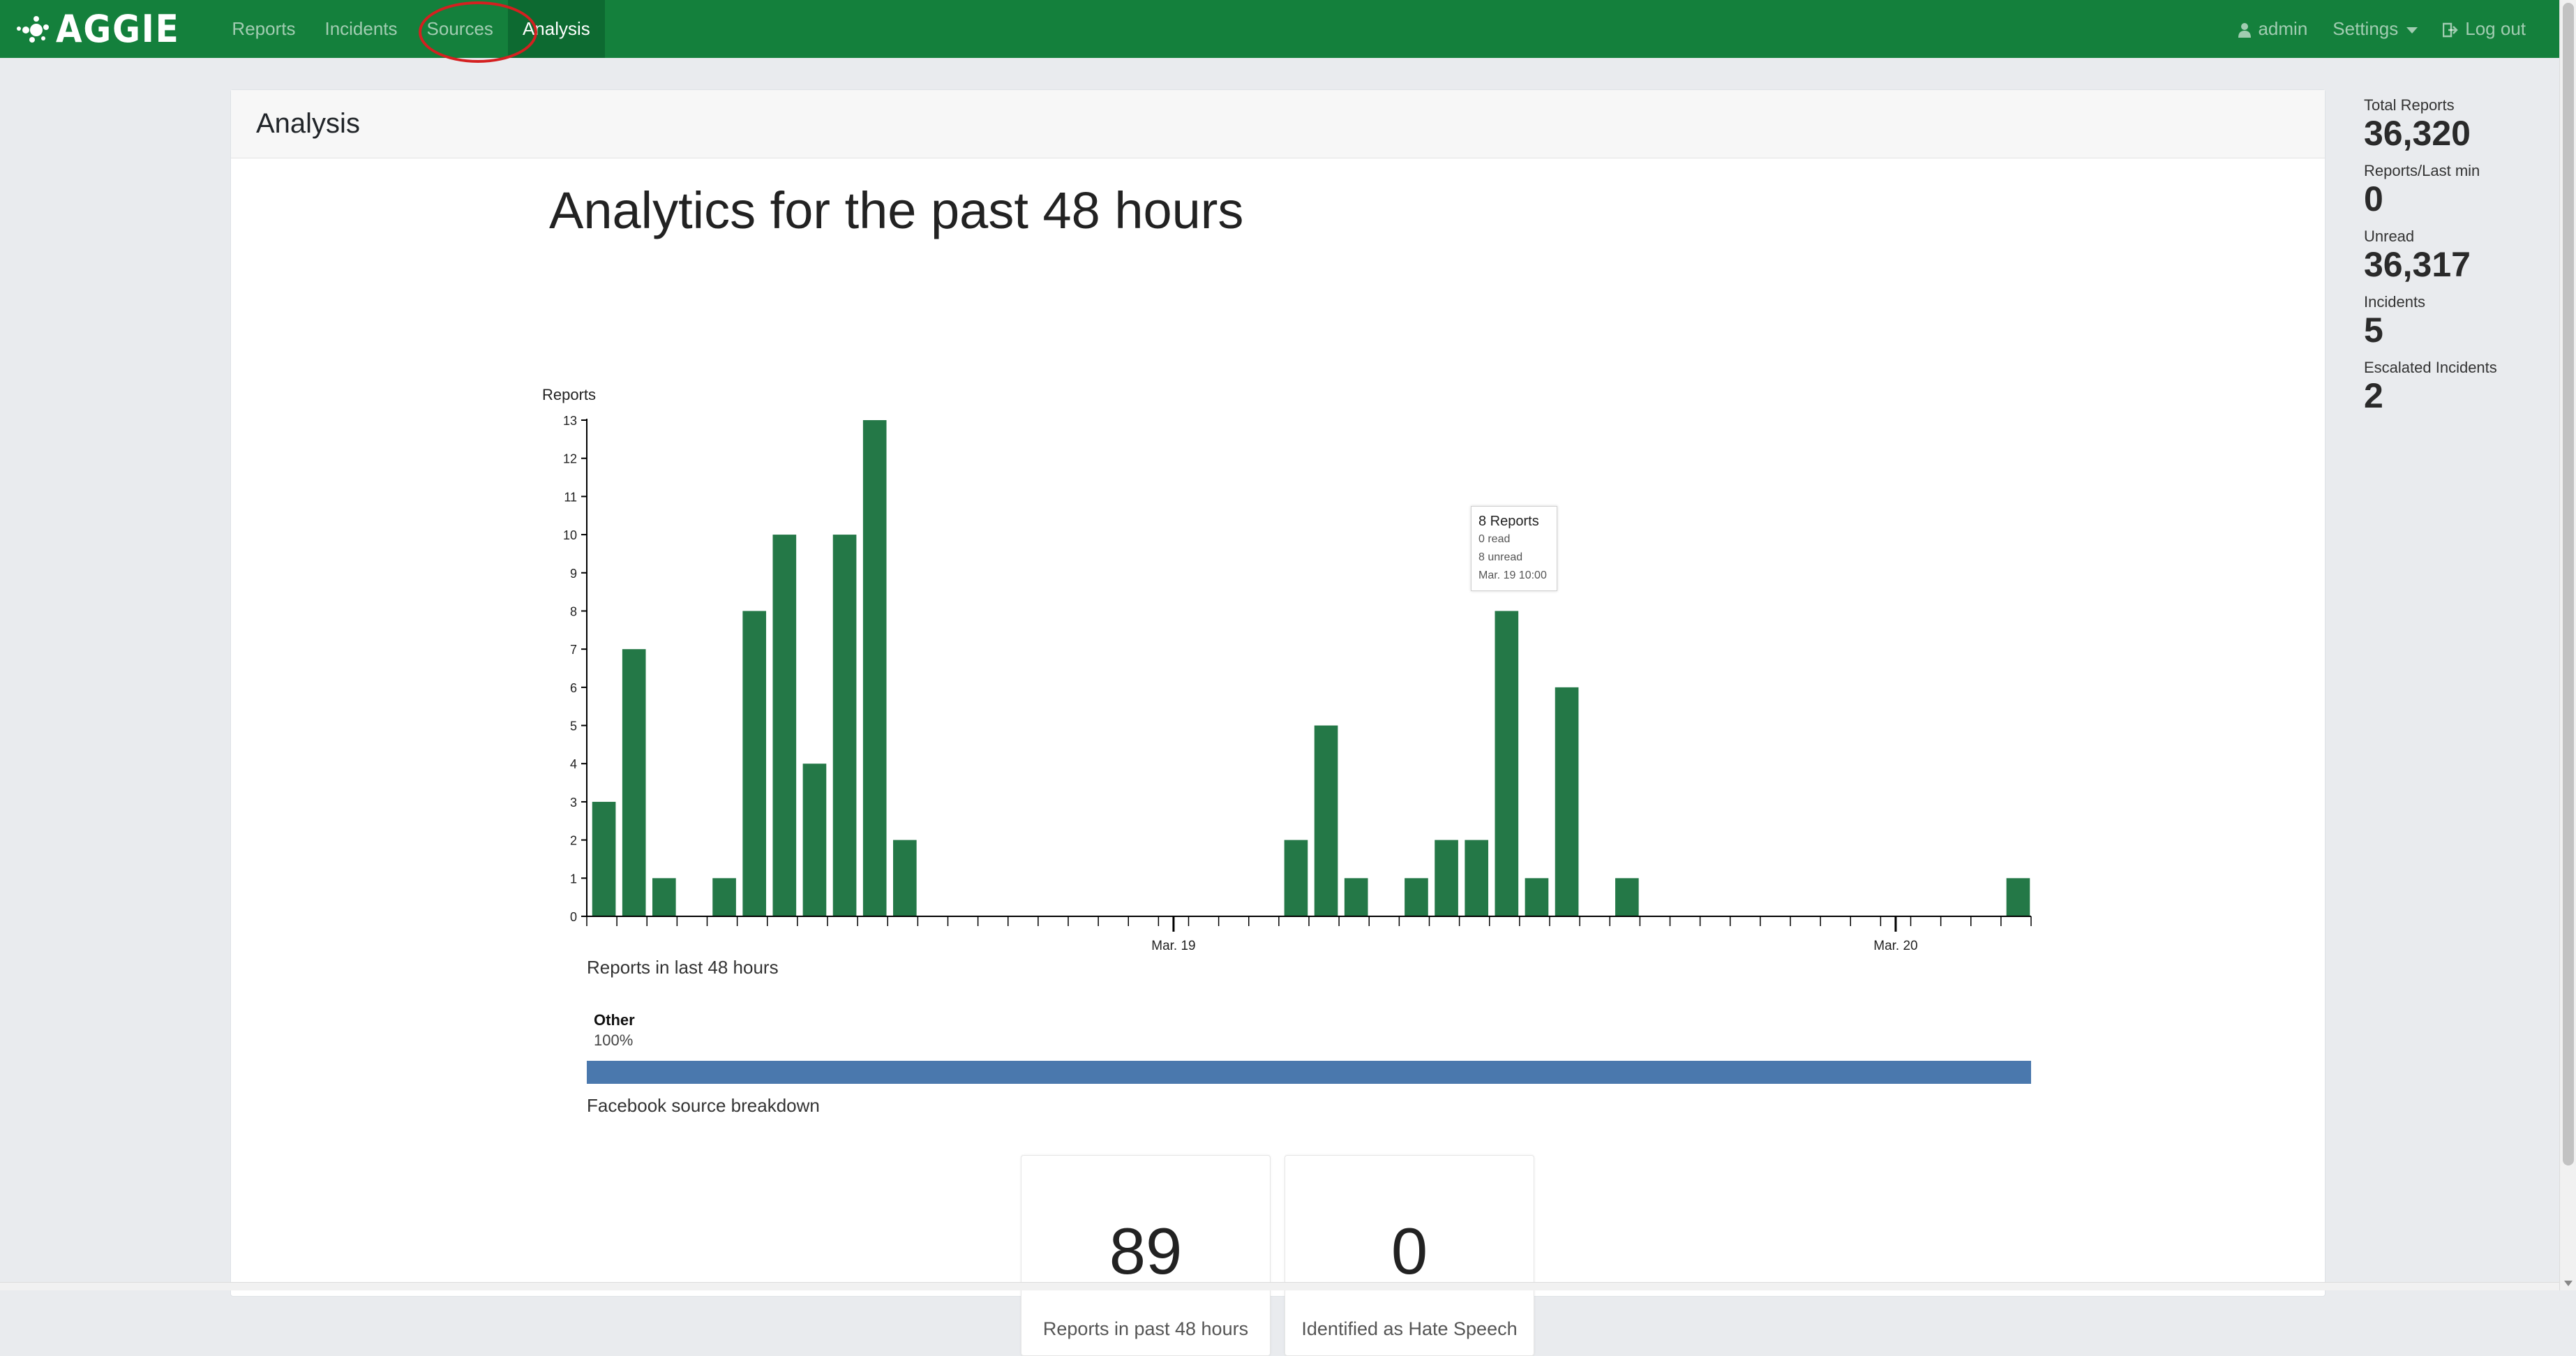  Describe the element at coordinates (683, 967) in the screenshot. I see `chart-caption: Reports in last 48 hours` at that location.